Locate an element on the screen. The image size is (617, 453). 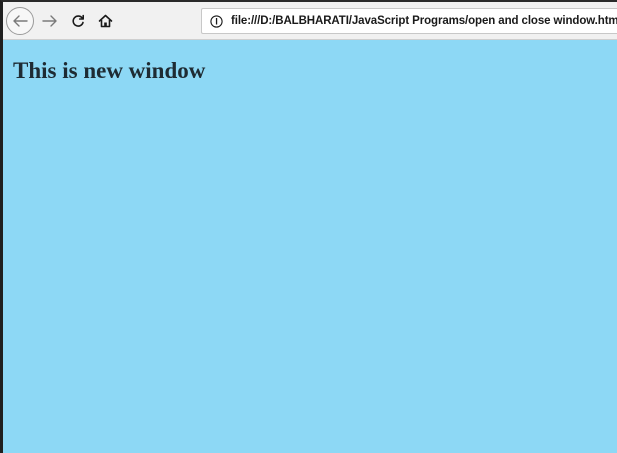
forward-button is located at coordinates (50, 21).